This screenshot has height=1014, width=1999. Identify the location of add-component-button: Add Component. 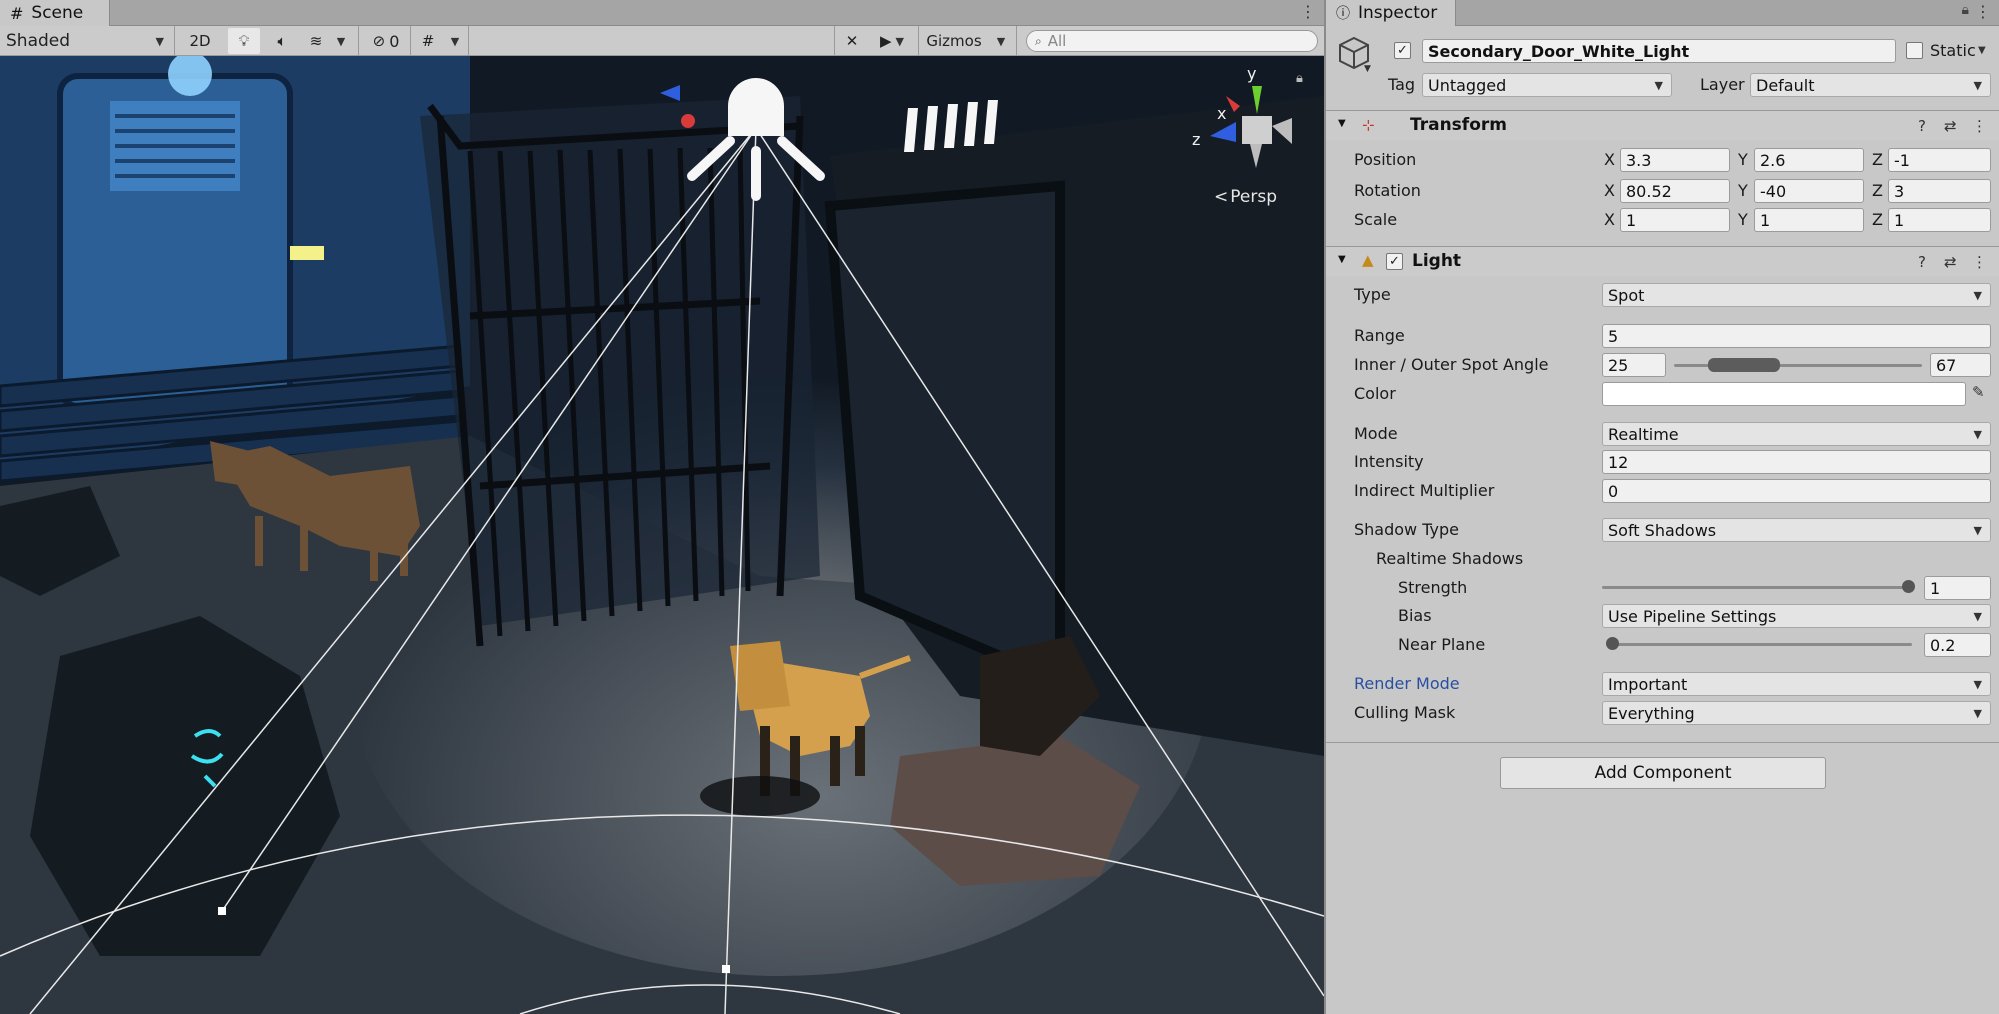
(1663, 773).